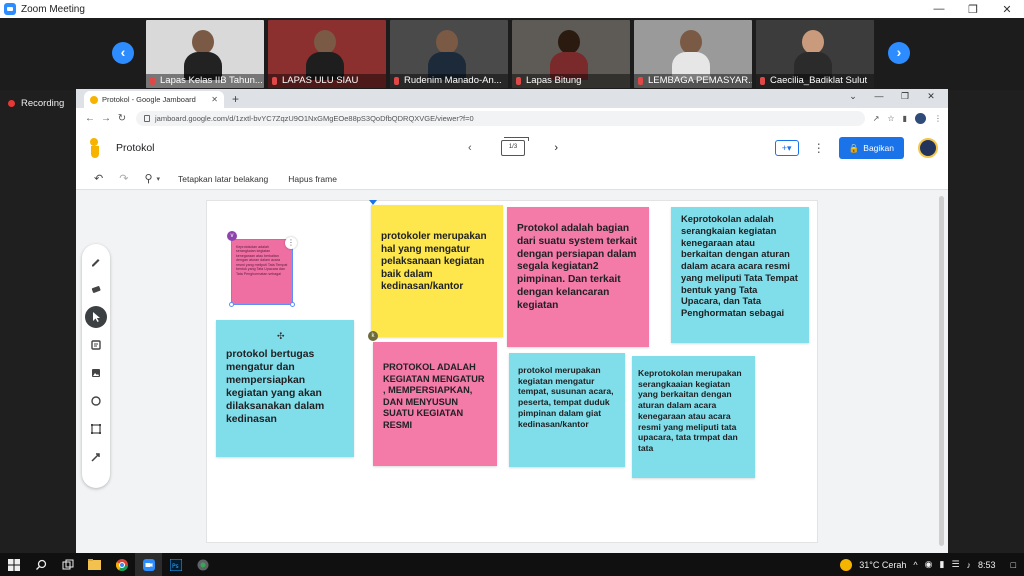  I want to click on tab-search-icon: ⌄, so click(853, 96).